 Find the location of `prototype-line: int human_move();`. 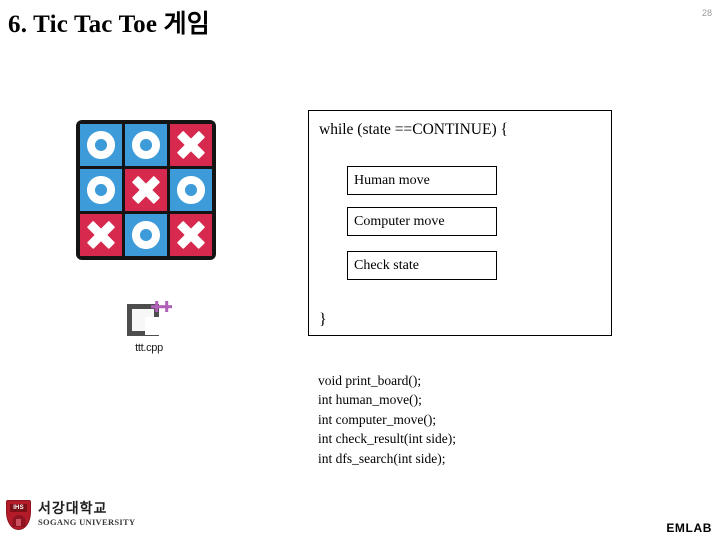

prototype-line: int human_move(); is located at coordinates (370, 400).